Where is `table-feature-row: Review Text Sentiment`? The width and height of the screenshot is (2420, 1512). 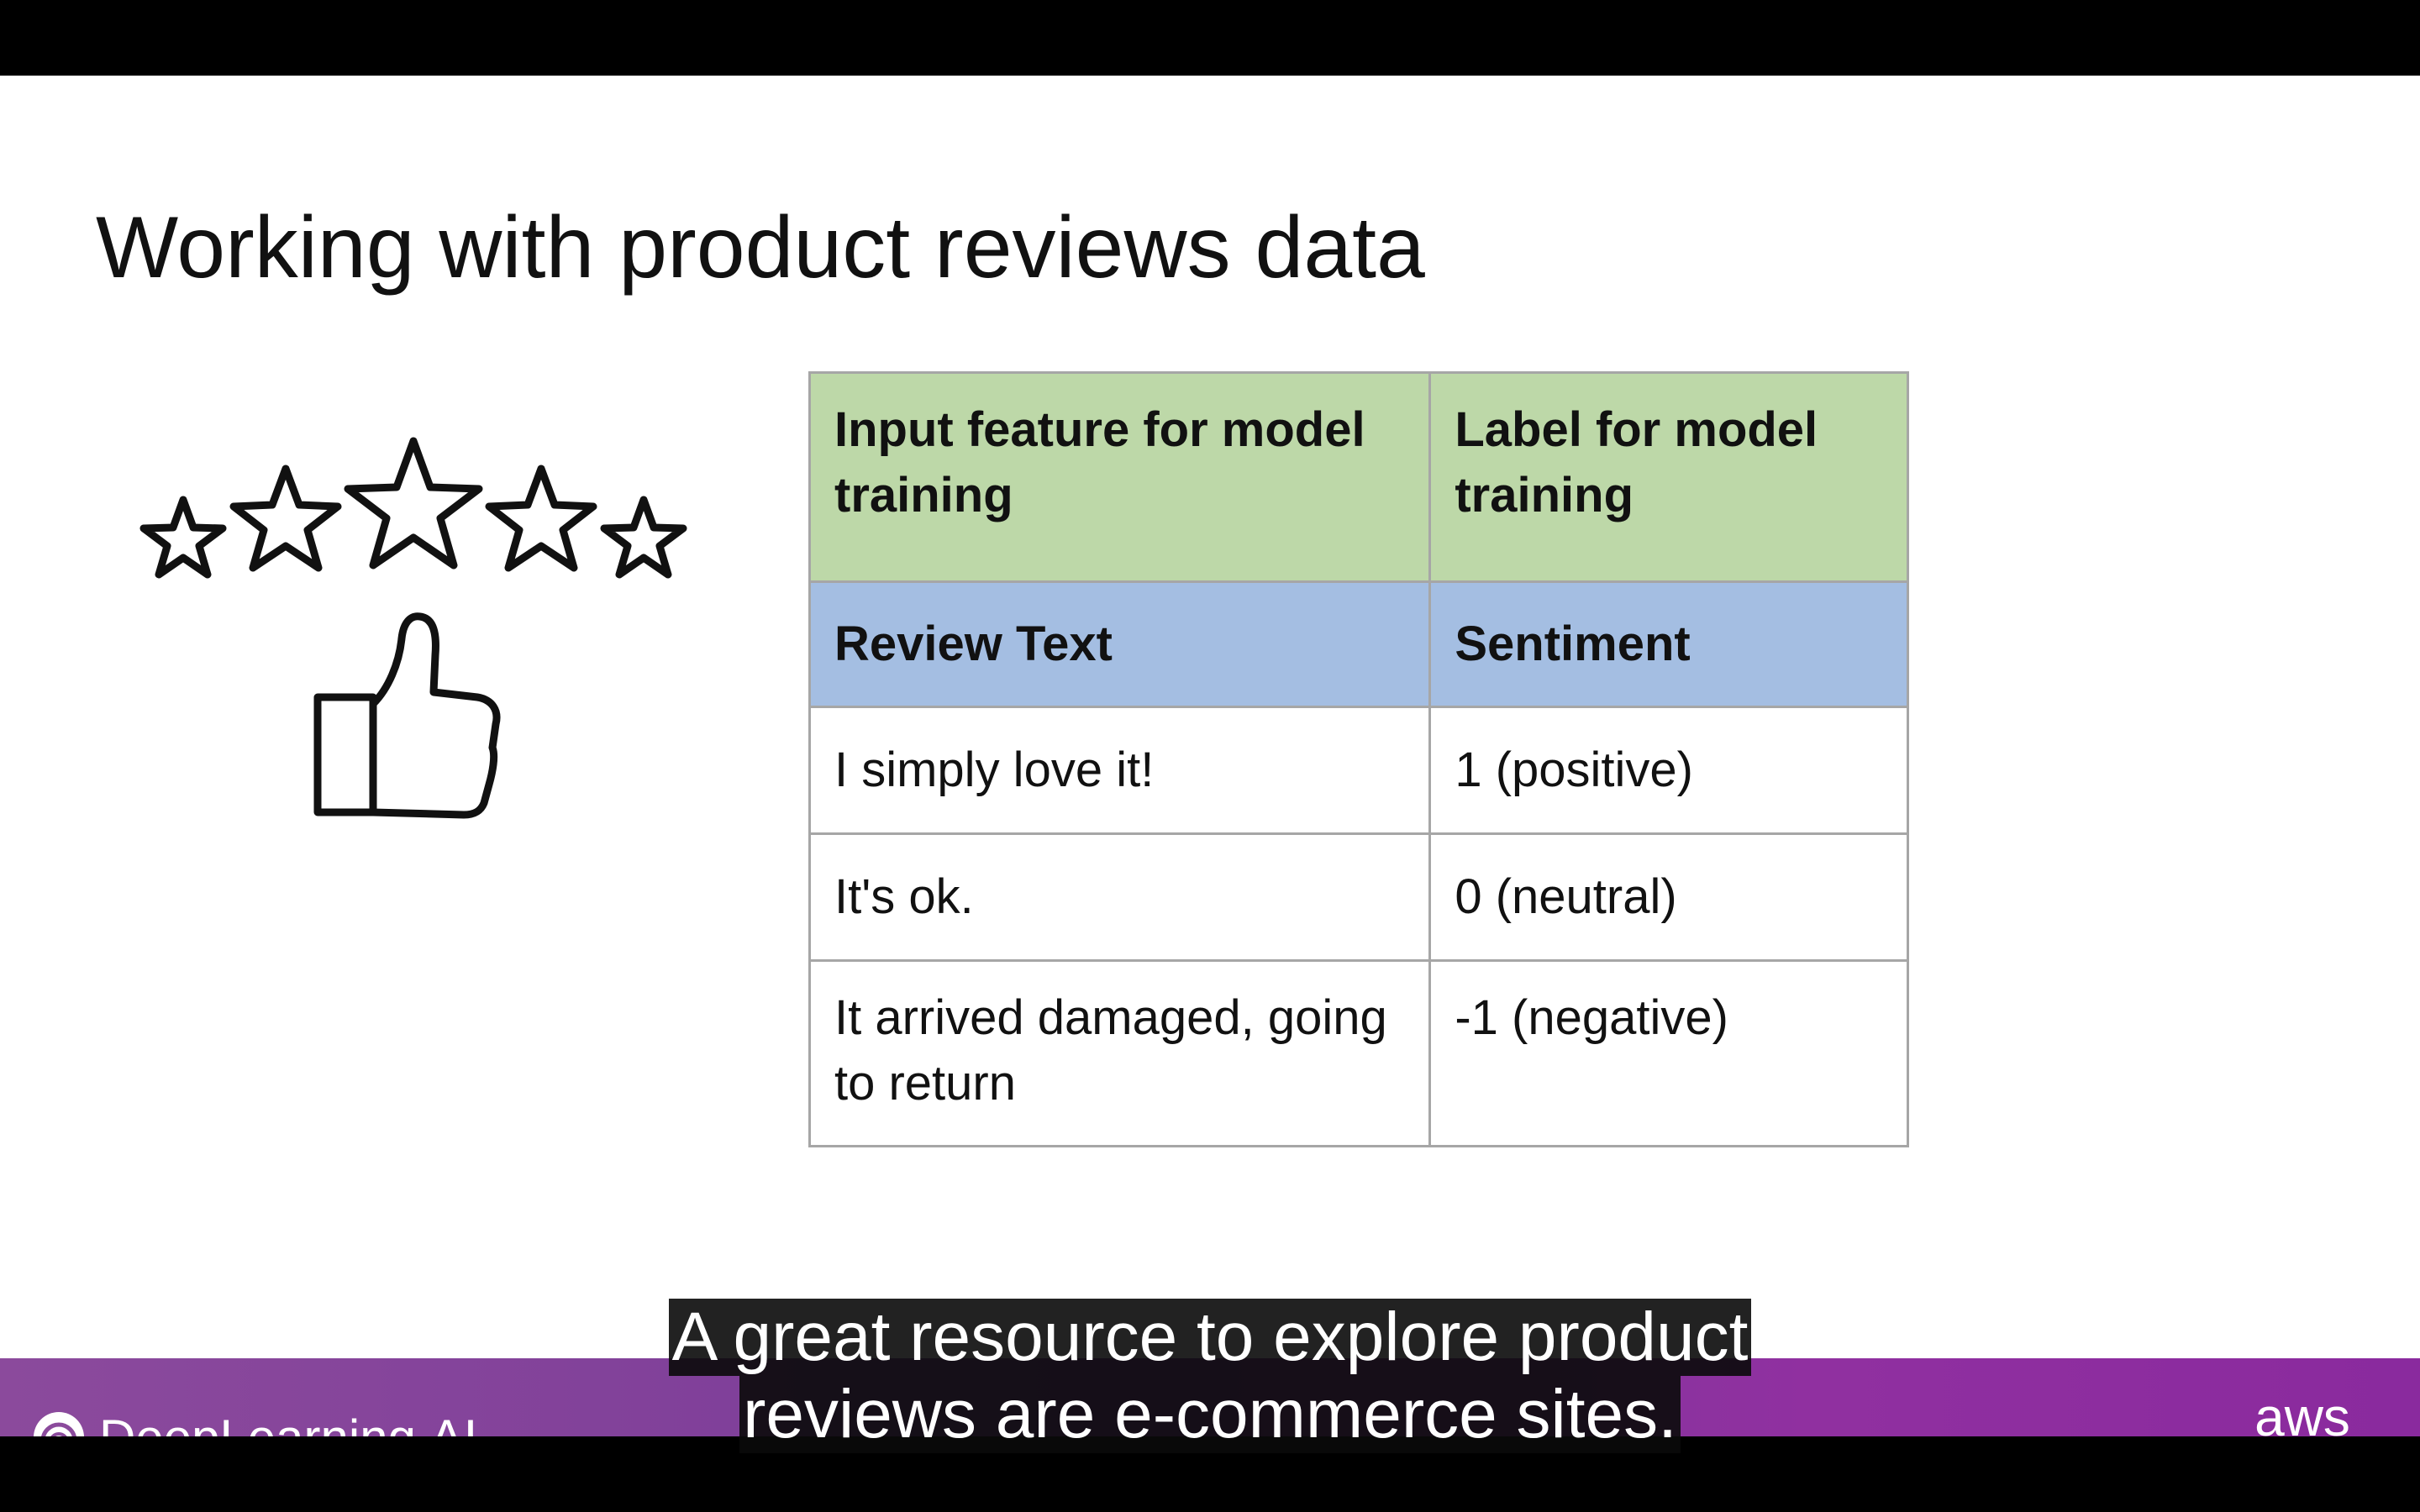 table-feature-row: Review Text Sentiment is located at coordinates (1358, 644).